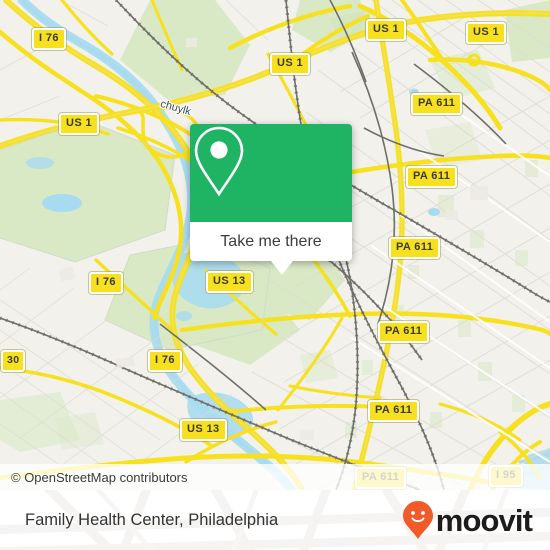 The height and width of the screenshot is (550, 550). I want to click on highway-shield-pa611-n: PA 611, so click(437, 104).